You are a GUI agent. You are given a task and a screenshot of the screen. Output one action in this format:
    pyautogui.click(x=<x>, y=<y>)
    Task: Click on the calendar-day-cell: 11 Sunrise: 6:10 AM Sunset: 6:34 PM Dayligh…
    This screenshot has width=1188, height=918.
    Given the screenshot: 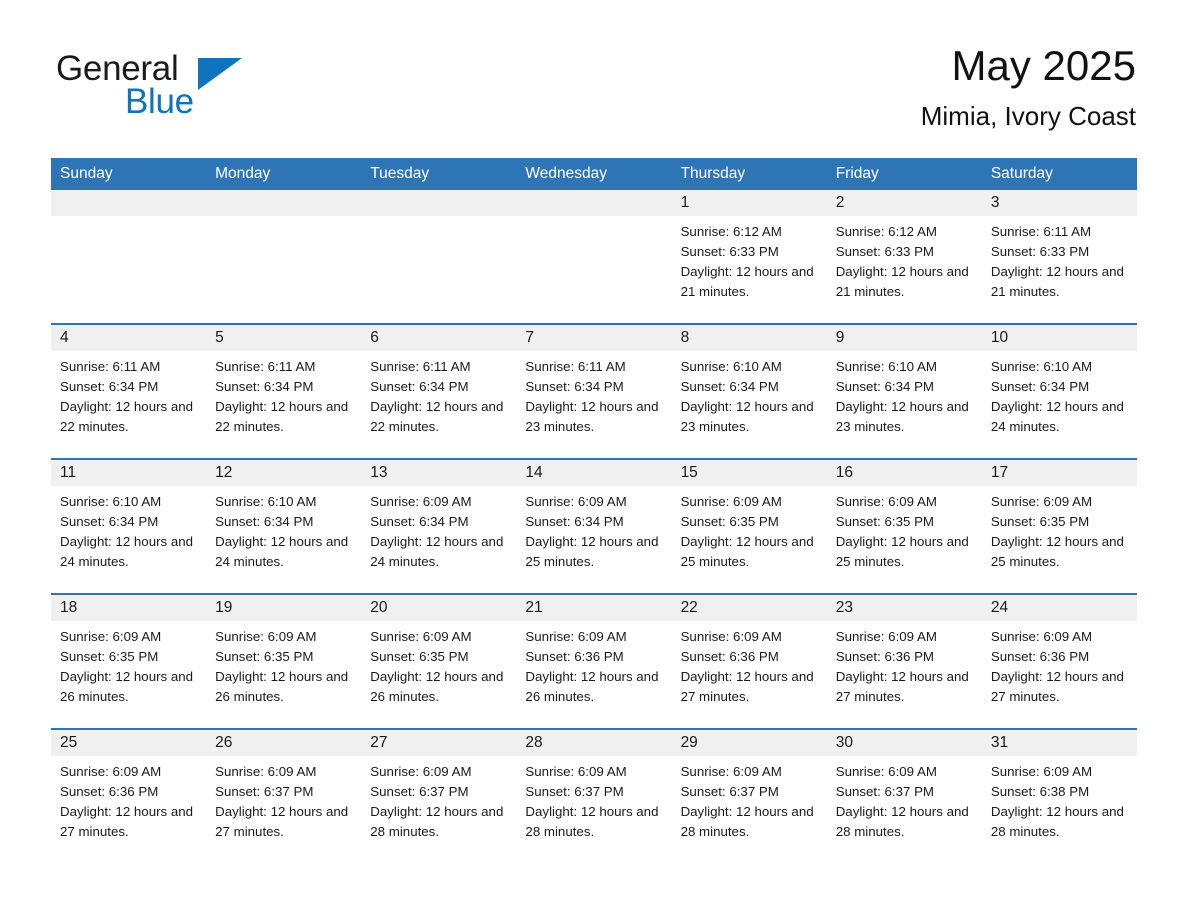 What is the action you would take?
    pyautogui.click(x=129, y=526)
    